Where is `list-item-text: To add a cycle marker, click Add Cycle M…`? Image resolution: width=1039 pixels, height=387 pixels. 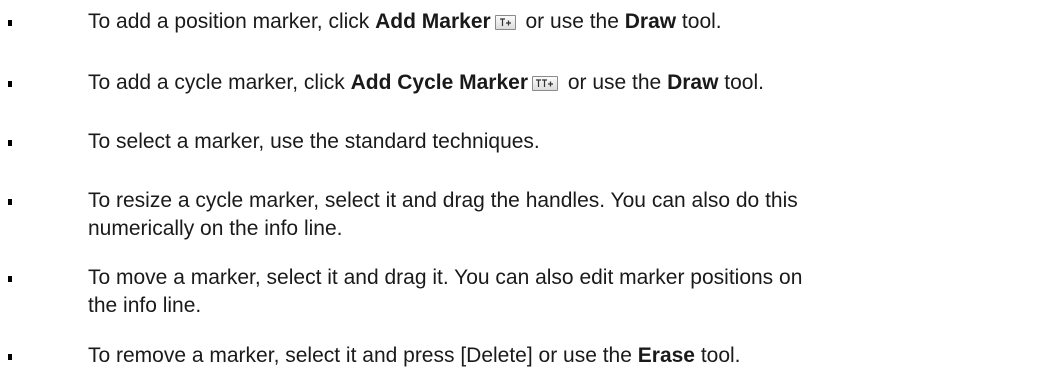
list-item-text: To add a cycle marker, click Add Cycle M… is located at coordinates (426, 82).